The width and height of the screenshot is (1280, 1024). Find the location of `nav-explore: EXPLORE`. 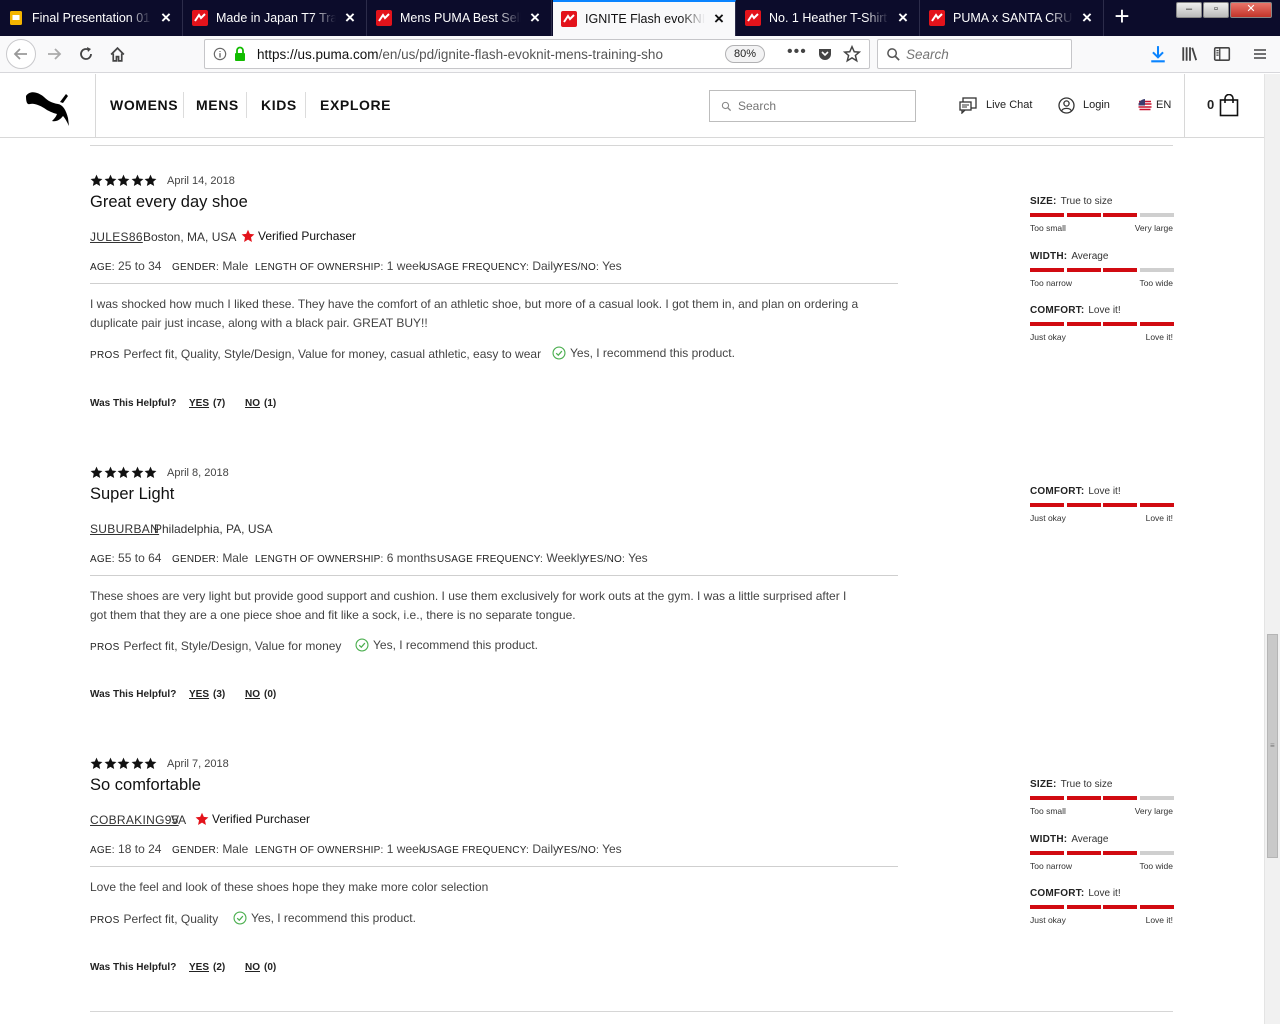

nav-explore: EXPLORE is located at coordinates (355, 105).